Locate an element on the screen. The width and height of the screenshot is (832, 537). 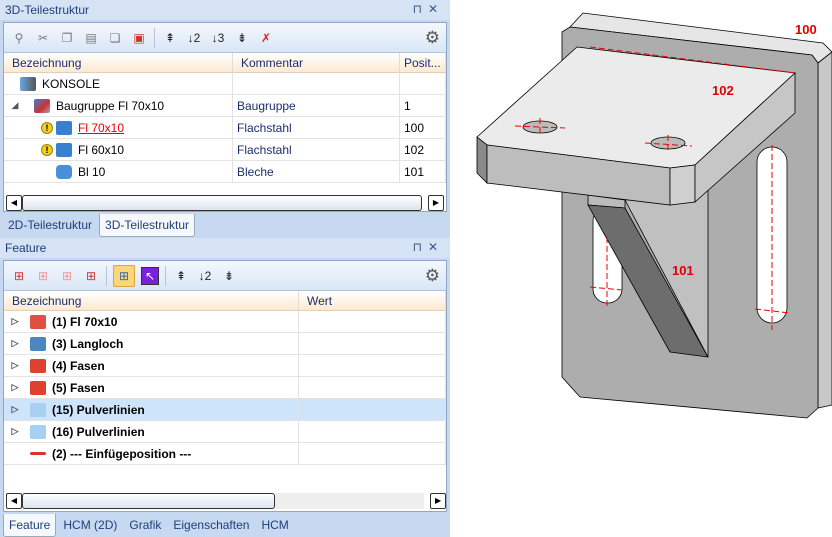
back-plate-side-face is located at coordinates (824, 230).